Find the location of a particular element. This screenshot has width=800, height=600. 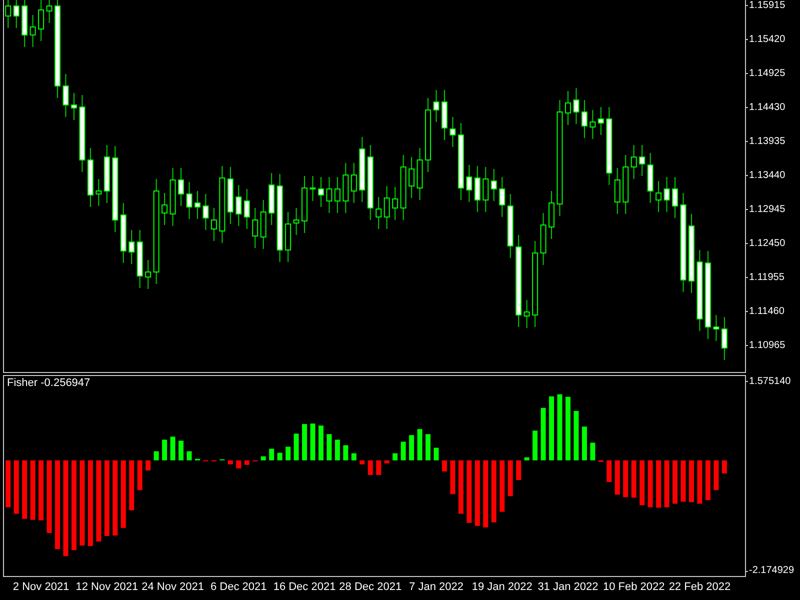

date-axis-label: 16 Dec 2021 is located at coordinates (304, 587).